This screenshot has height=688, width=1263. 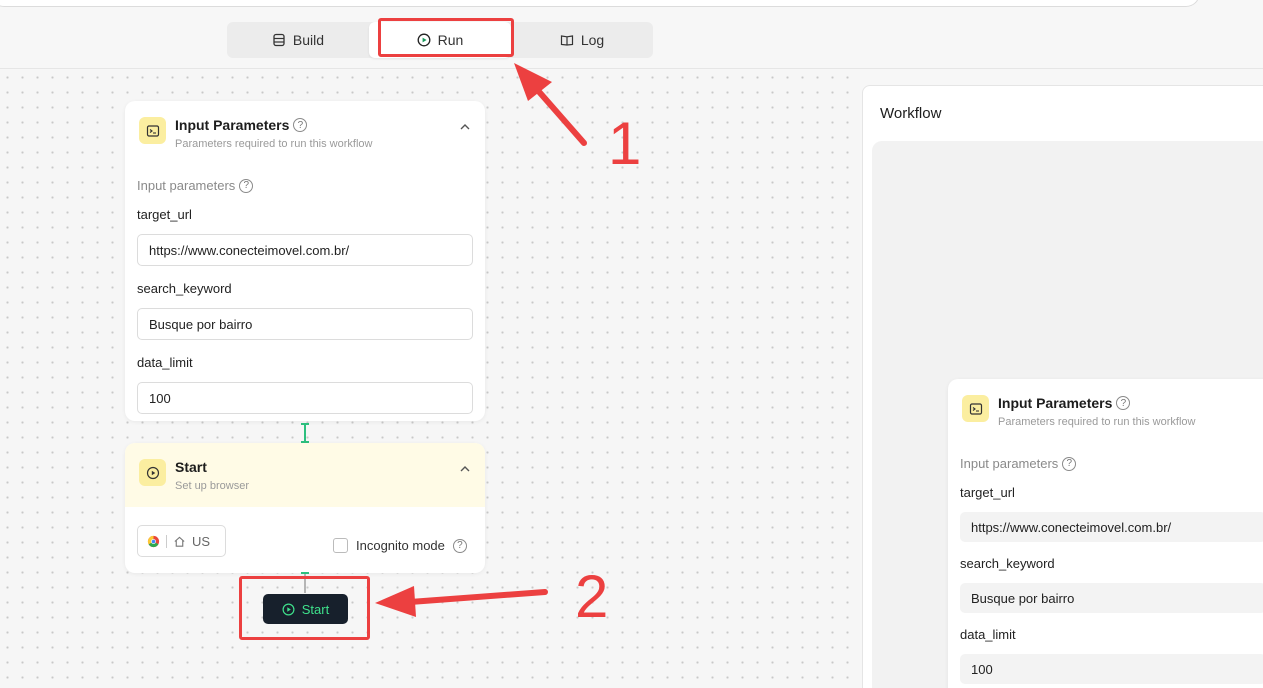 I want to click on tab-build-label: Build, so click(x=308, y=40).